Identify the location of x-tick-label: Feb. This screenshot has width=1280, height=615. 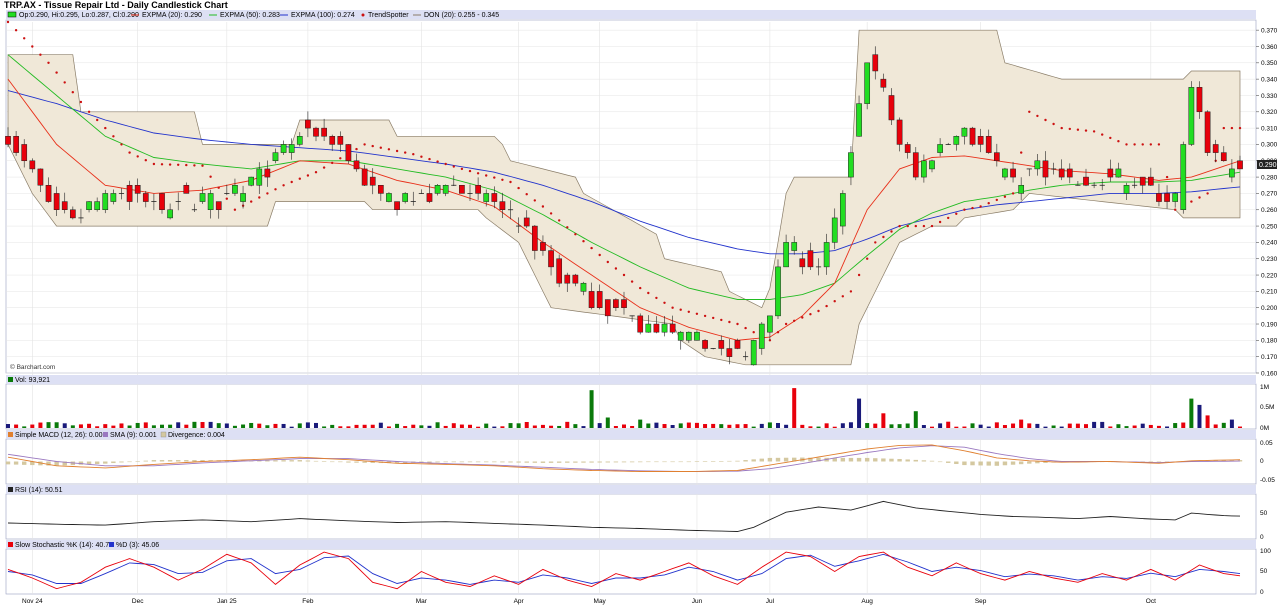
(308, 601).